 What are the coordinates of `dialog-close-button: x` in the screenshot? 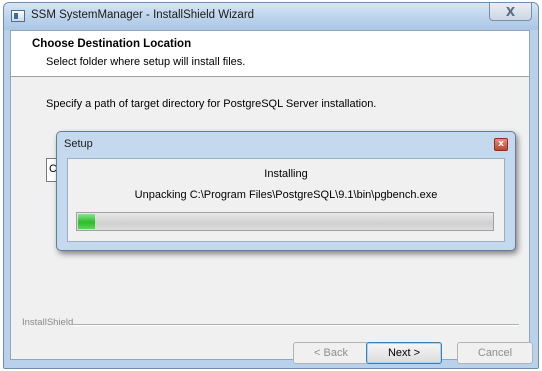 It's located at (501, 144).